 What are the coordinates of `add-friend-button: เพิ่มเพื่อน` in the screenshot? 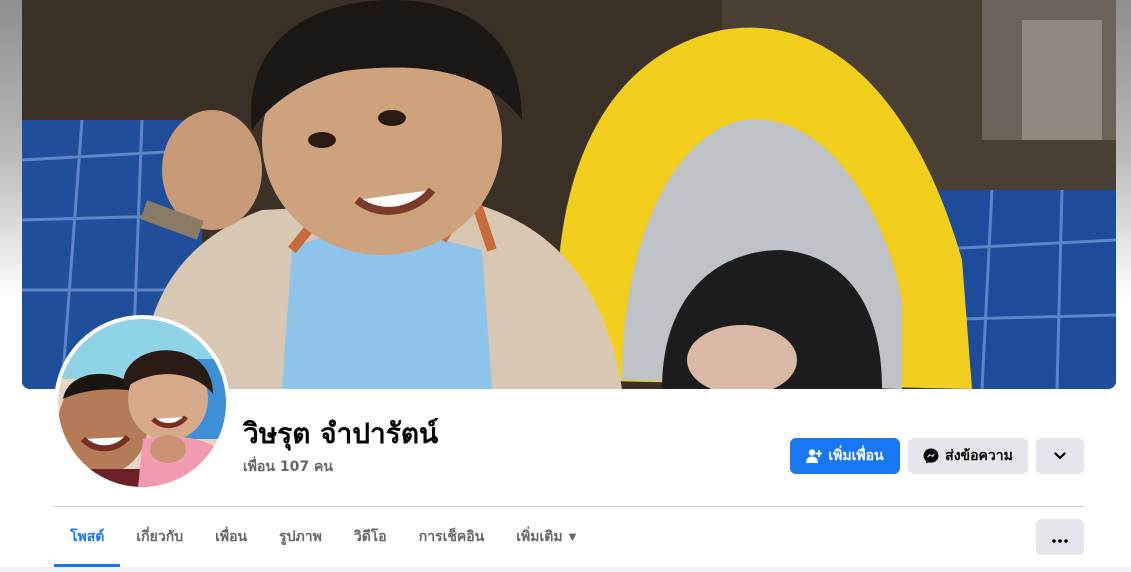 It's located at (845, 456).